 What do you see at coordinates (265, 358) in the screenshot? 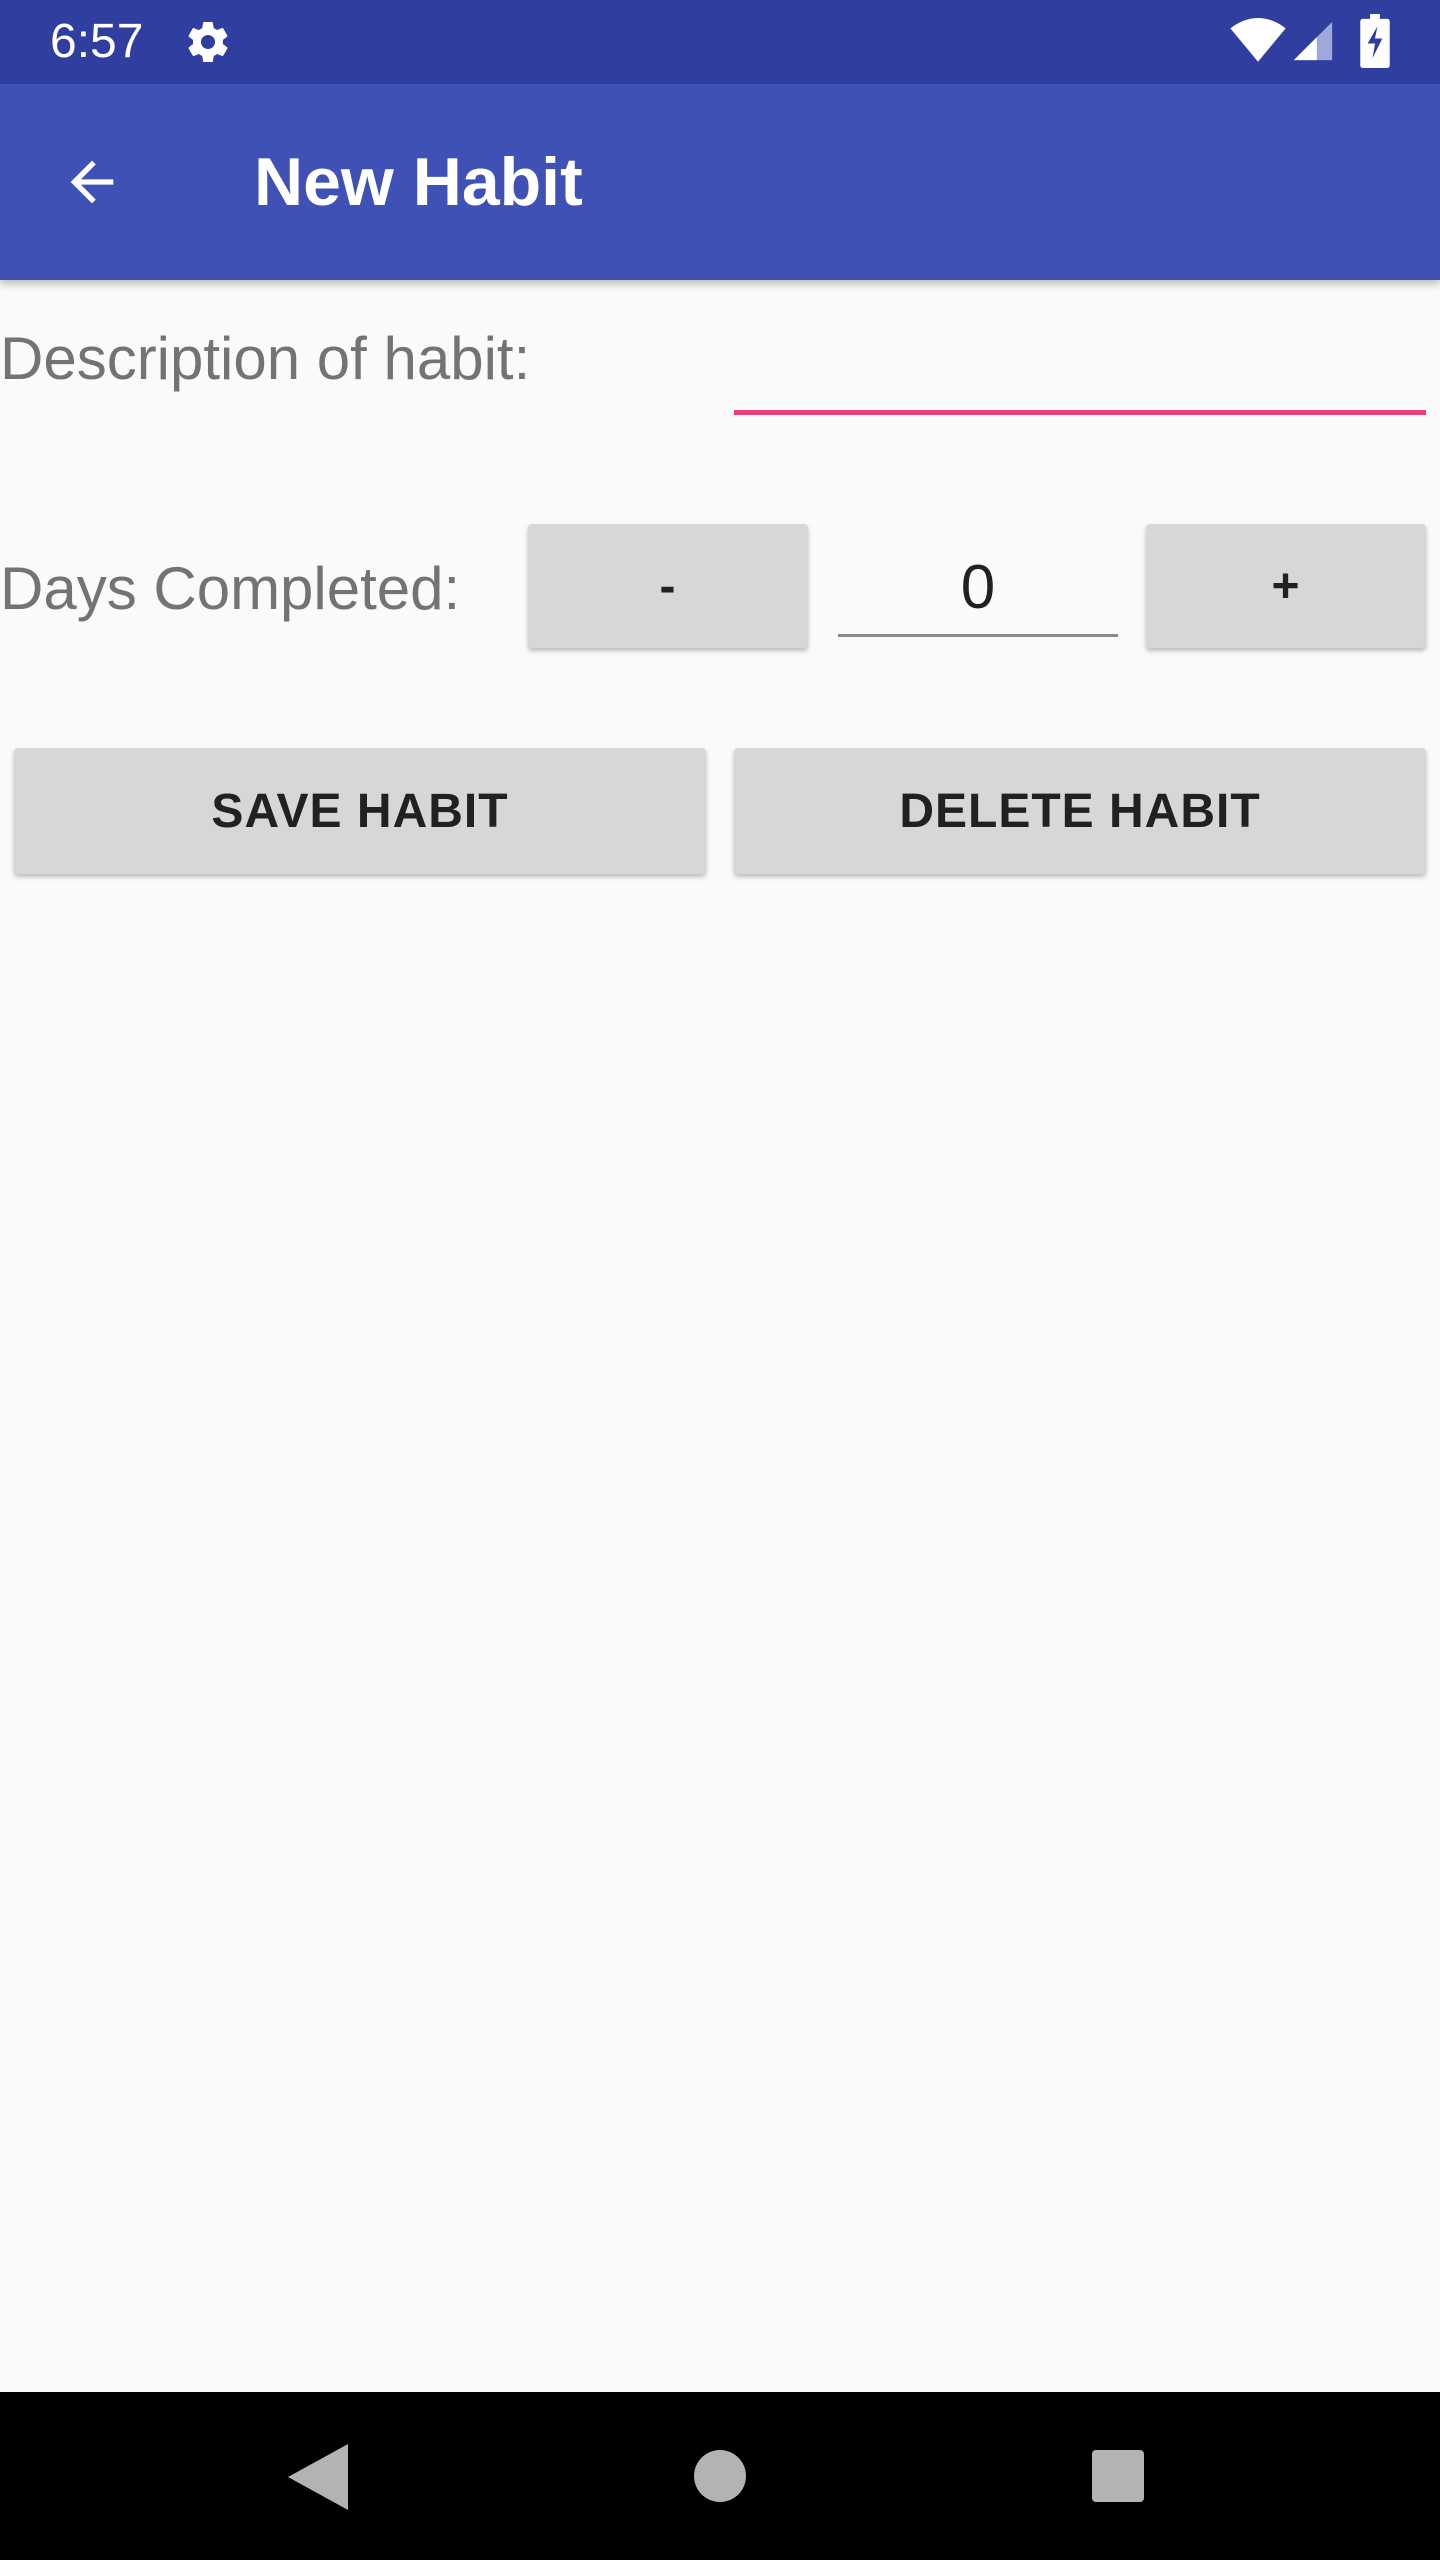
I see `description-label: Description of habit:` at bounding box center [265, 358].